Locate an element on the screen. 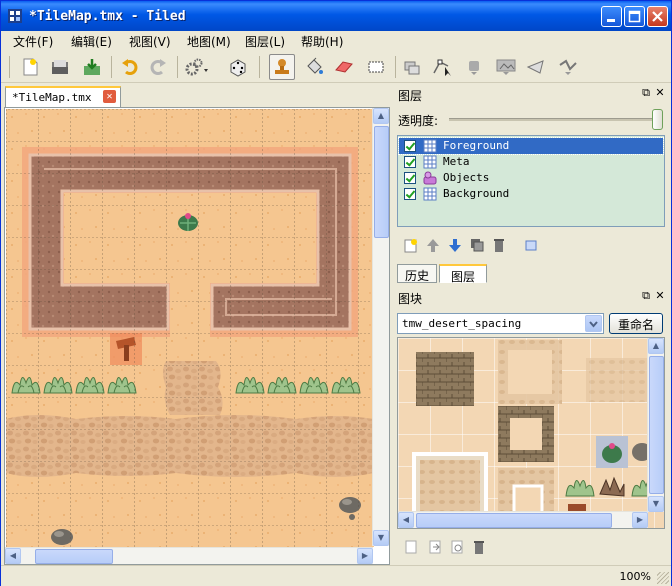 The height and width of the screenshot is (586, 672). save-map-button is located at coordinates (92, 67).